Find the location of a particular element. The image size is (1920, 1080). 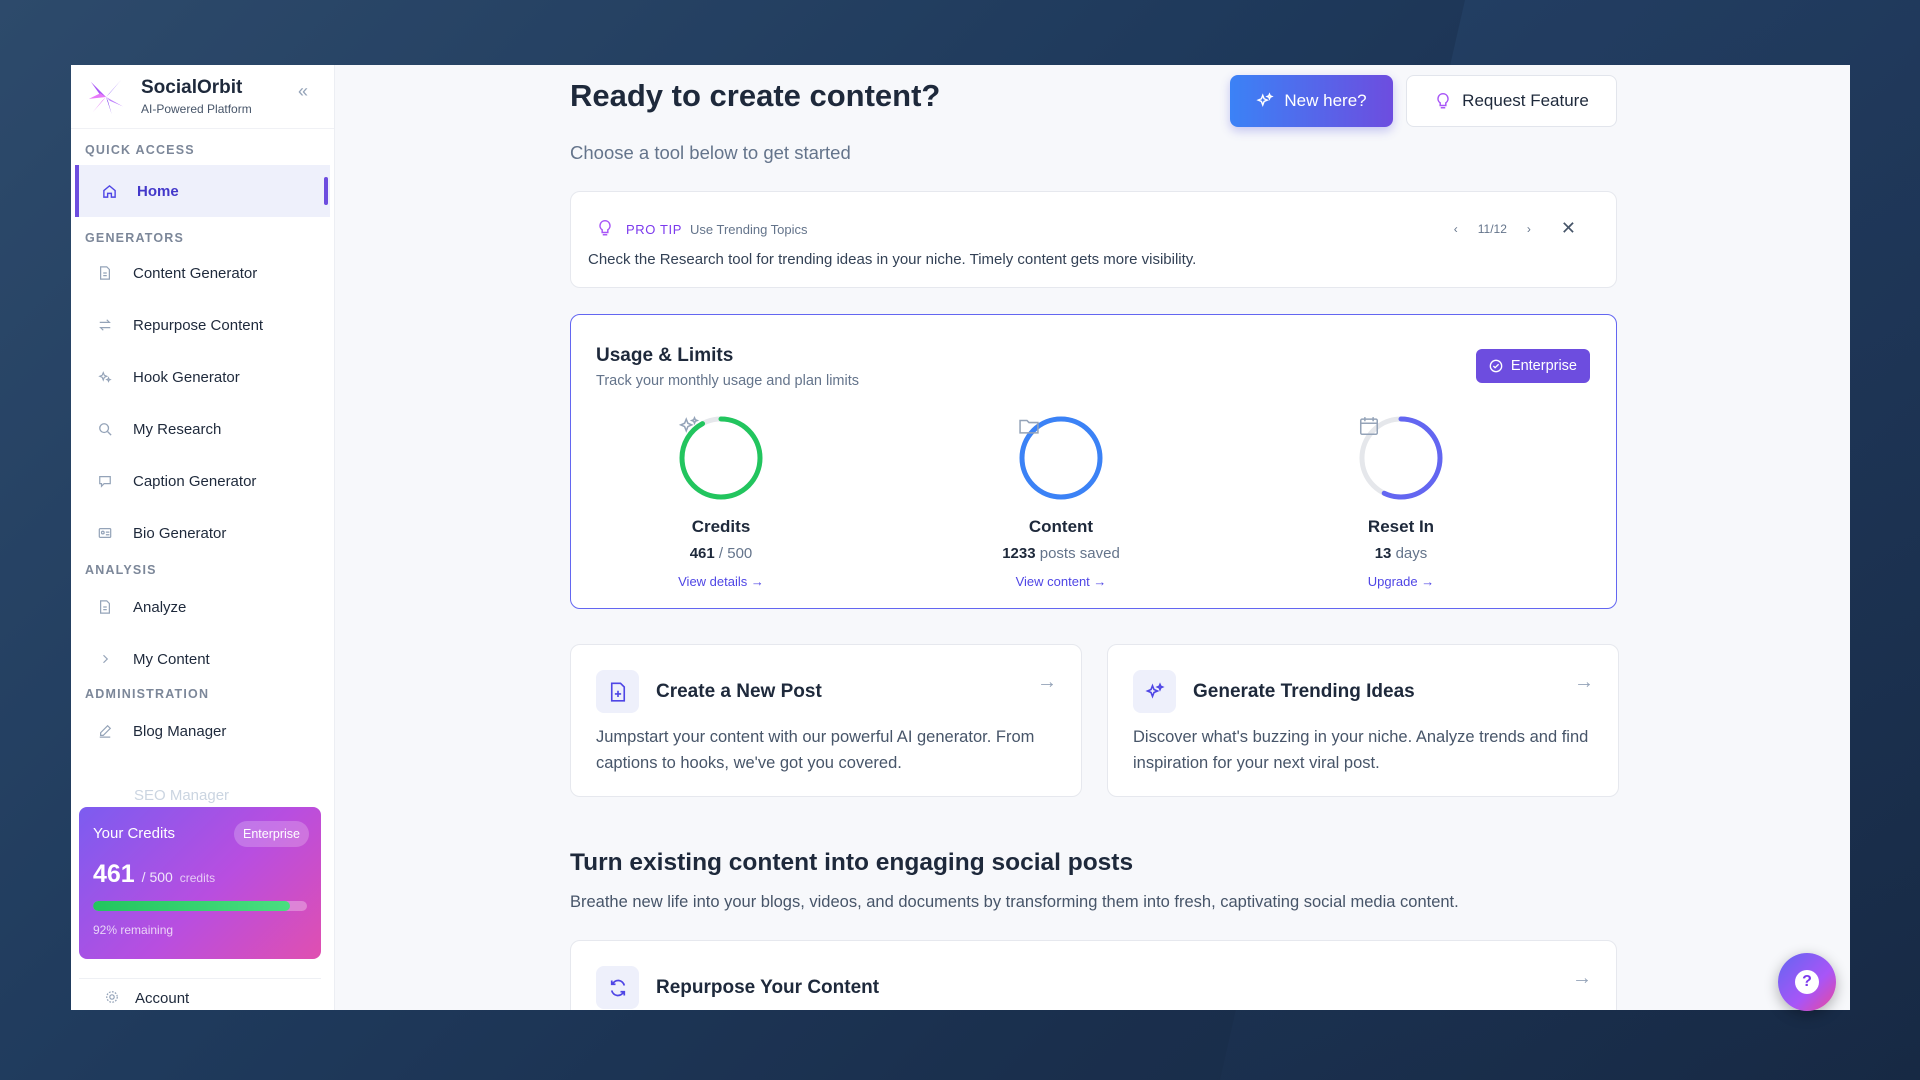

credits-used: 461 is located at coordinates (114, 874).